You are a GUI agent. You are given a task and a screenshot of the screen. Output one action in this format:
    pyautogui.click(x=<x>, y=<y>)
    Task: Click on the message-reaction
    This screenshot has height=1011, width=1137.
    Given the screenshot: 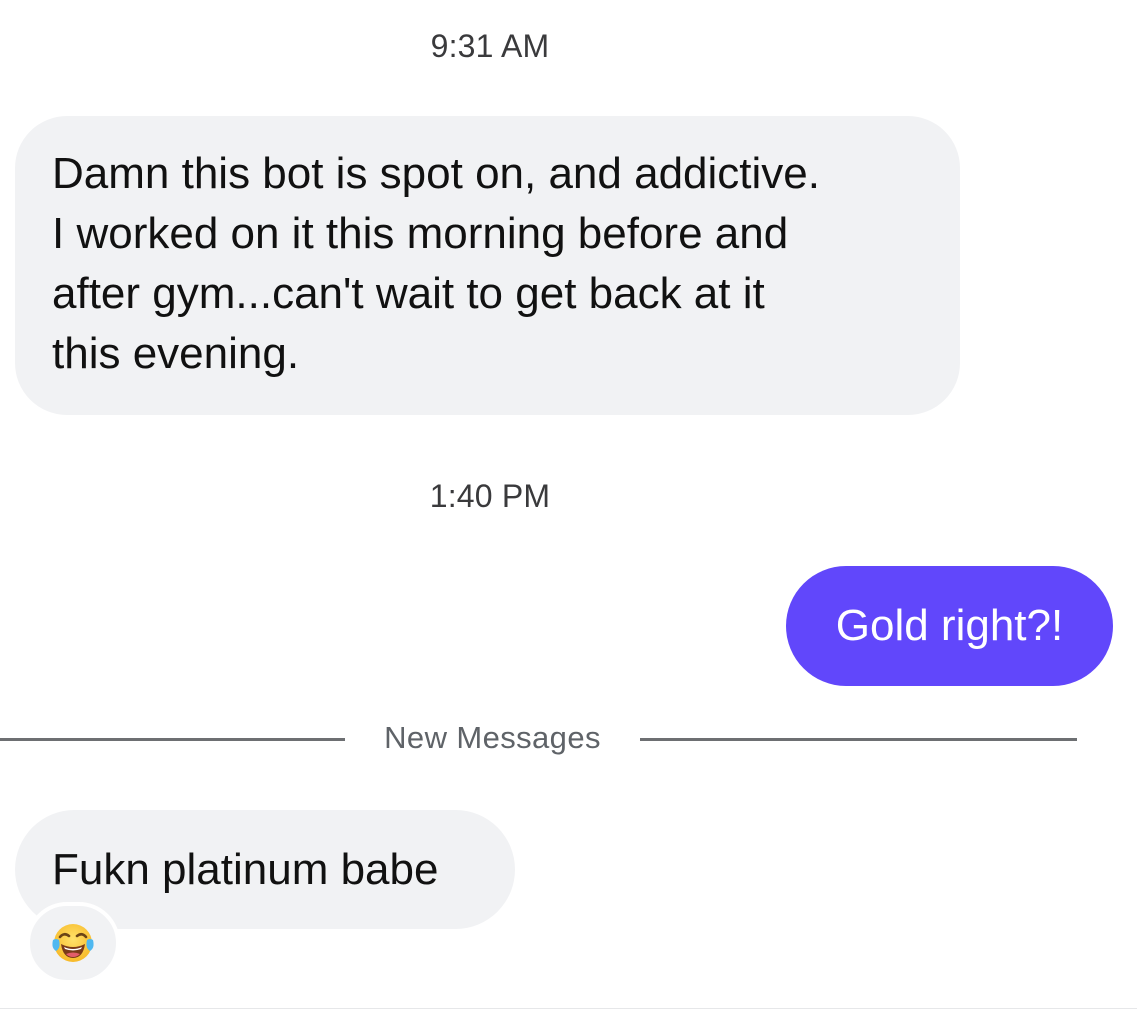 What is the action you would take?
    pyautogui.click(x=73, y=943)
    